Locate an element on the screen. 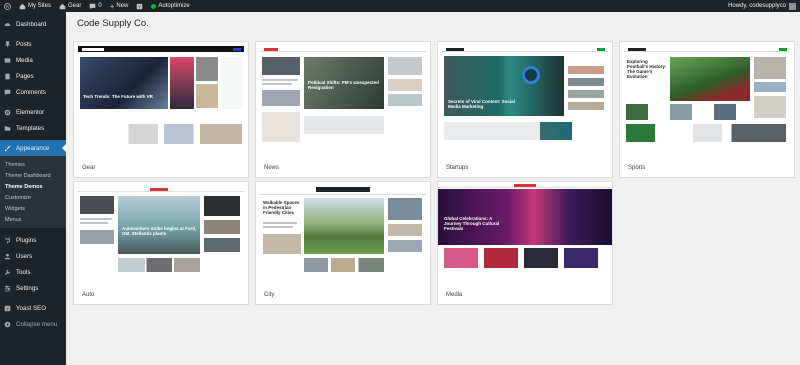 This screenshot has height=365, width=800. menu-label: Plugins is located at coordinates (26, 240).